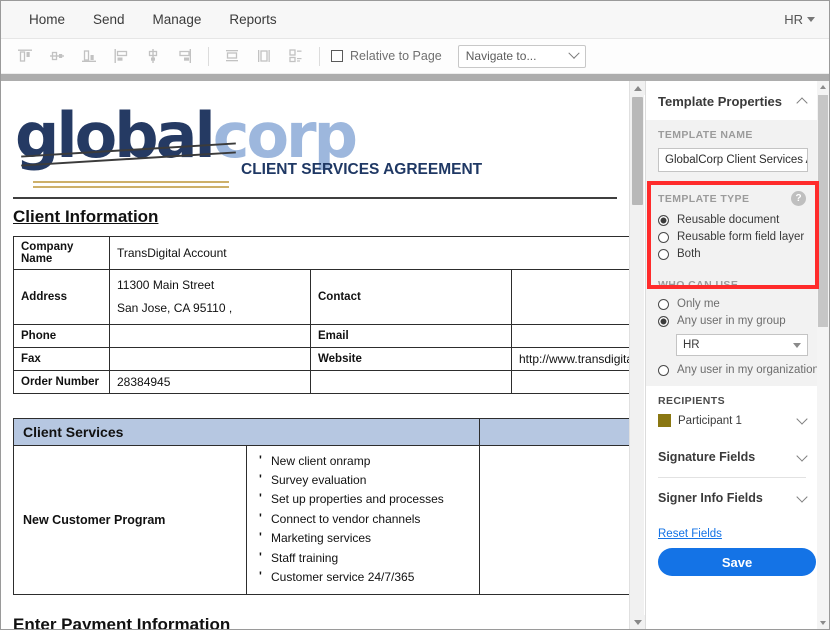 The height and width of the screenshot is (630, 830). What do you see at coordinates (315, 198) in the screenshot?
I see `document-header-rule` at bounding box center [315, 198].